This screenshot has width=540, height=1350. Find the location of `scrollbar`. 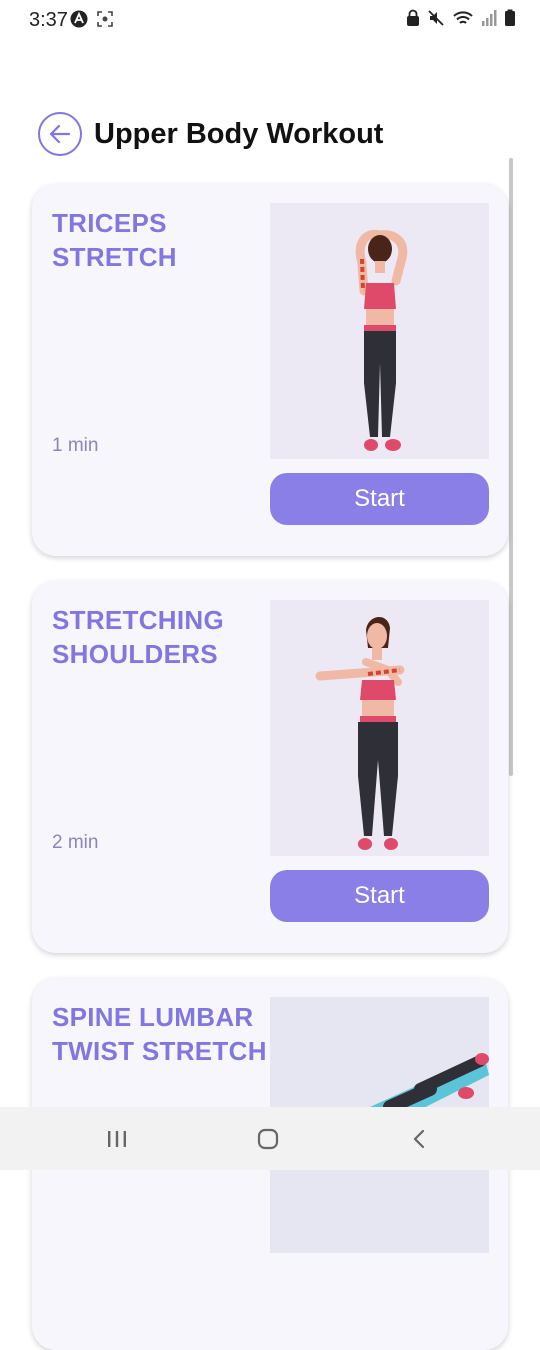

scrollbar is located at coordinates (511, 467).